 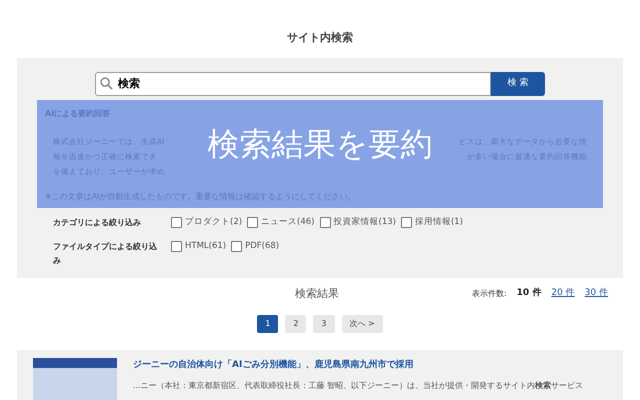 I want to click on option-label: 投資家情報(13), so click(x=365, y=222).